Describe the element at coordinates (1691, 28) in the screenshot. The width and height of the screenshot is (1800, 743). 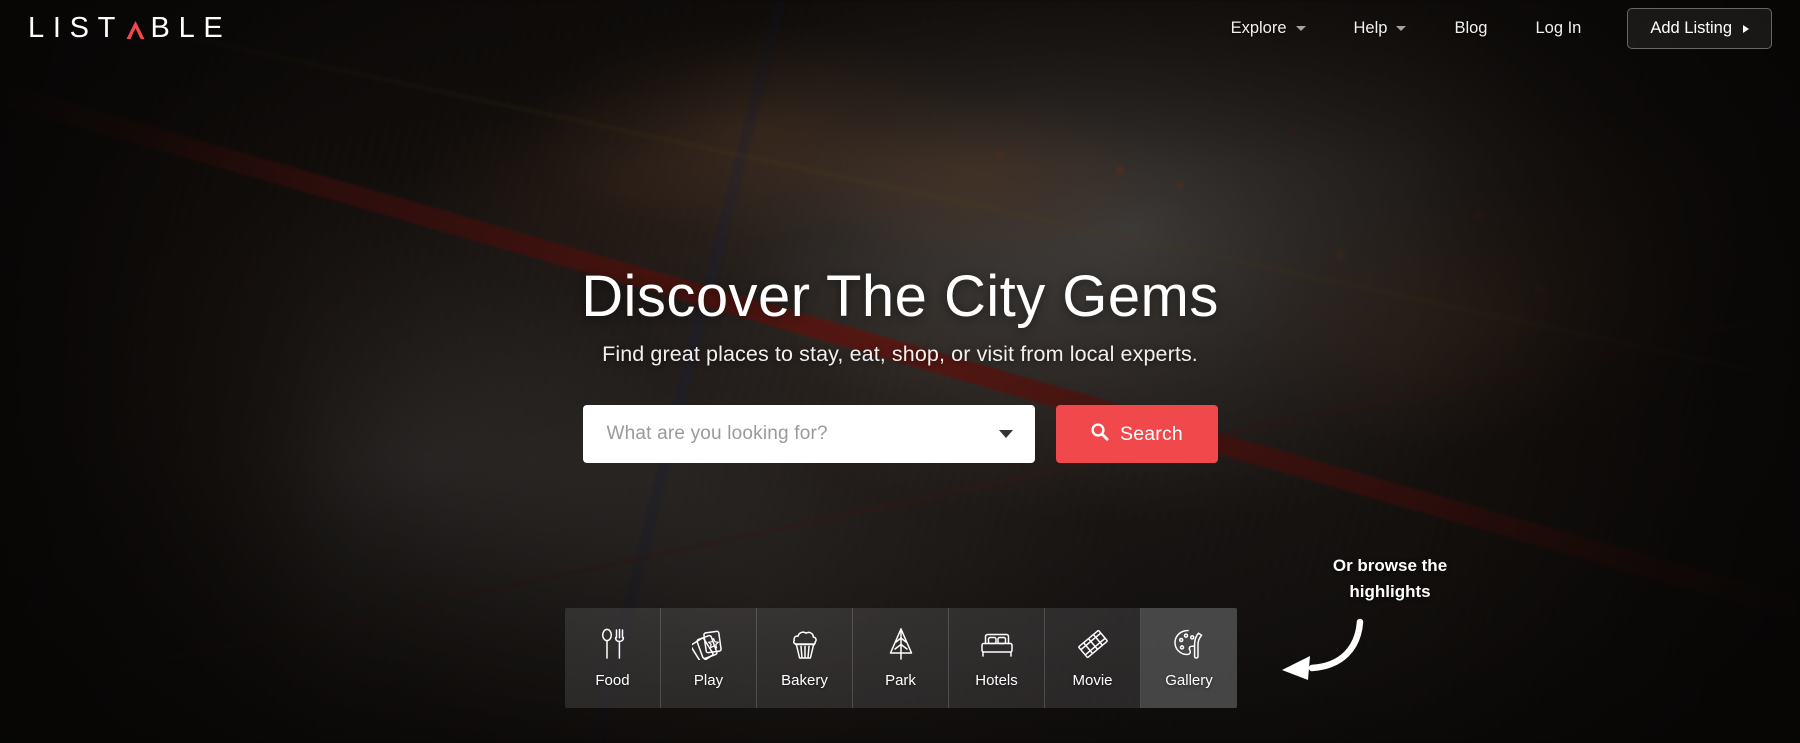
I see `add-listing-label: Add Listing` at that location.